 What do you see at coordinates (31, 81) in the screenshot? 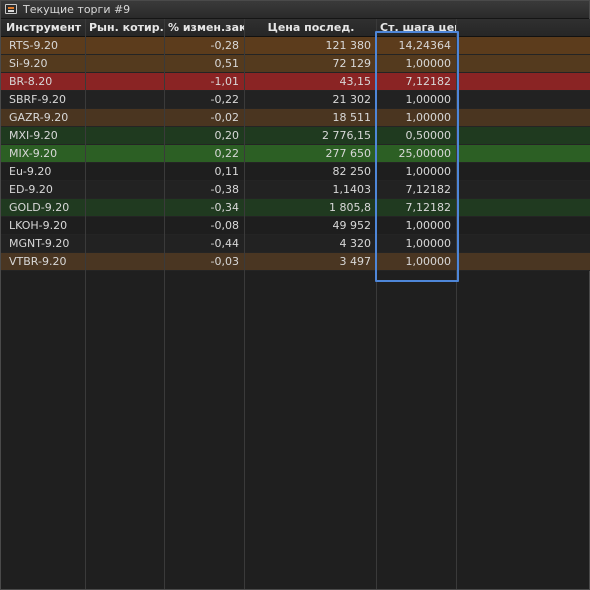
I see `cell-instrument: BR-8.20` at bounding box center [31, 81].